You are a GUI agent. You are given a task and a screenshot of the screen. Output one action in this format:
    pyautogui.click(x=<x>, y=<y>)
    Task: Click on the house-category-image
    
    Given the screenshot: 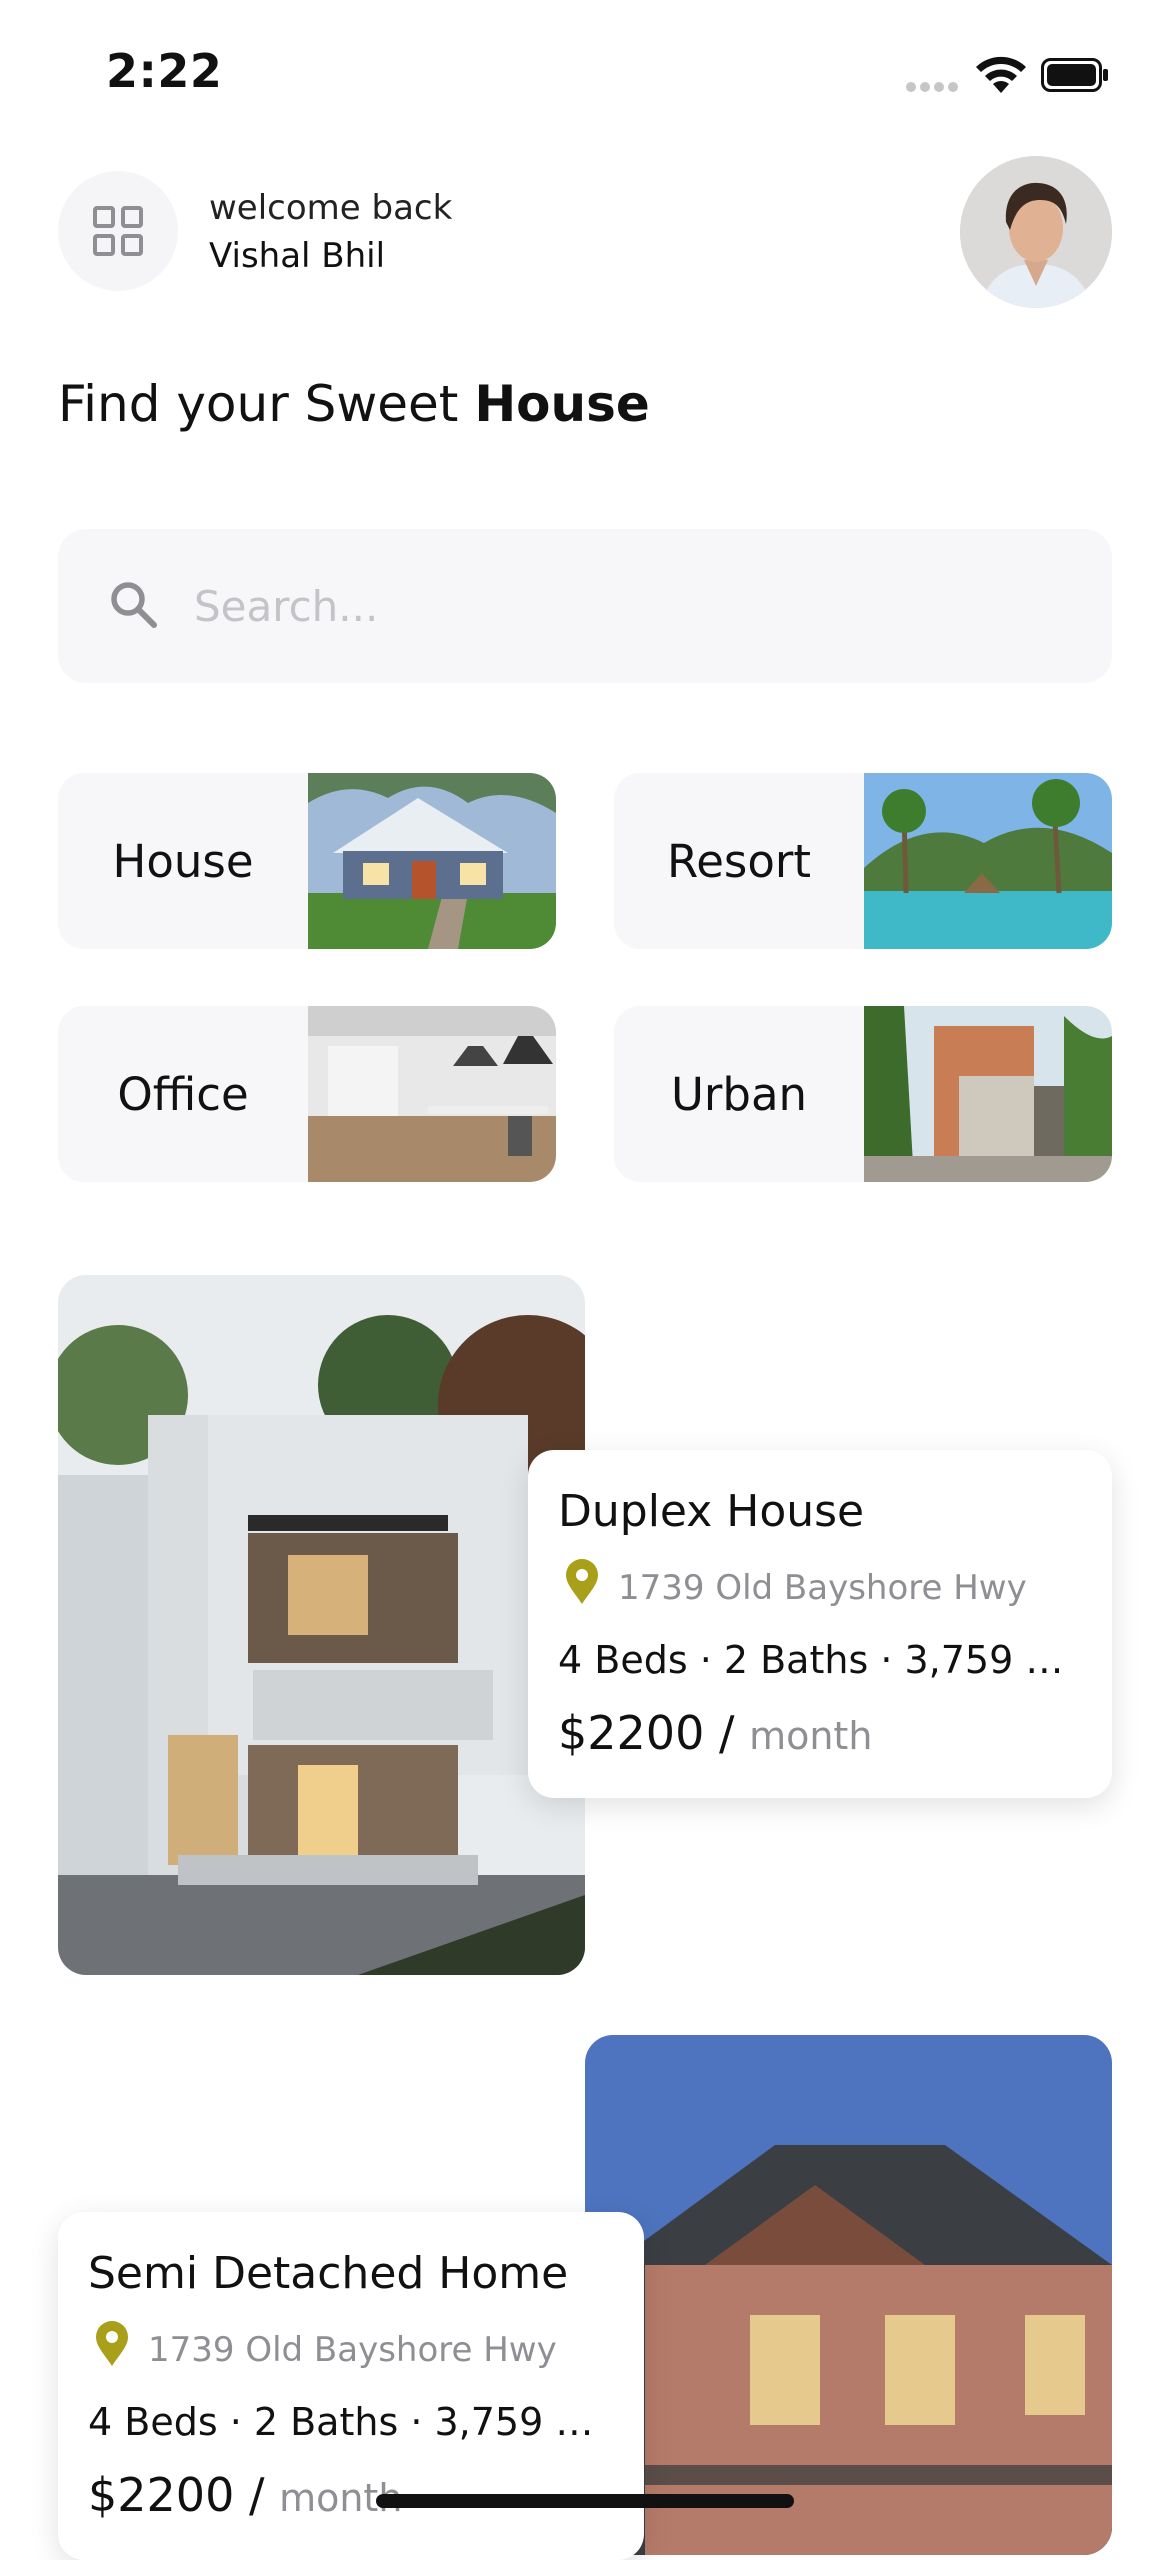 What is the action you would take?
    pyautogui.click(x=432, y=861)
    